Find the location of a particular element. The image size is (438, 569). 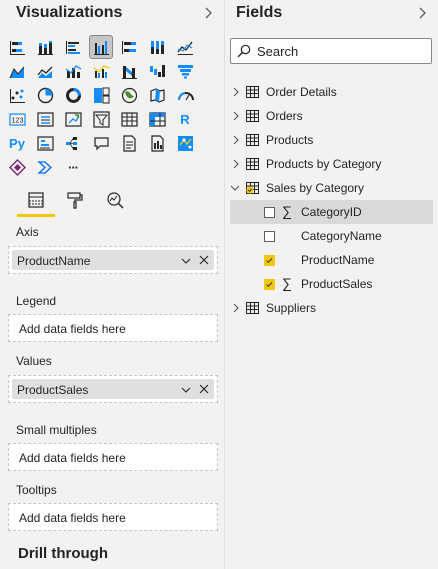

filled-map-icon is located at coordinates (157, 95).